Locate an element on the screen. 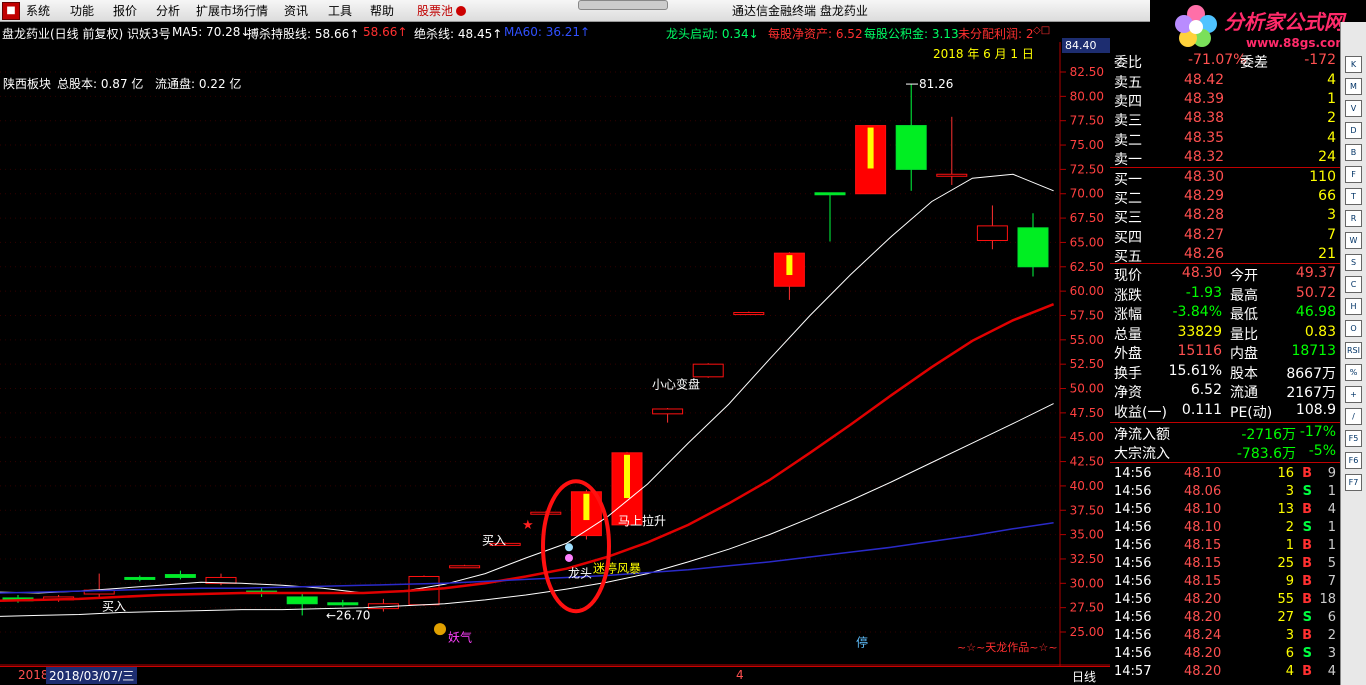  tick-row: 14:56 48.20 27 S 6 is located at coordinates (1225, 619).